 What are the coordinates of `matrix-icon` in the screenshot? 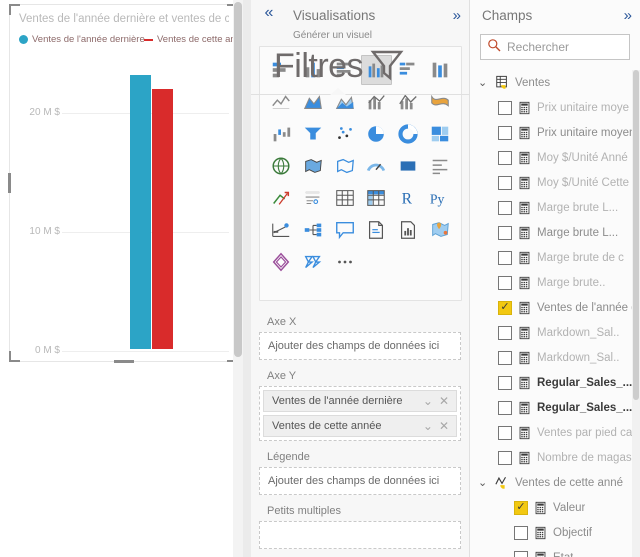 It's located at (376, 198).